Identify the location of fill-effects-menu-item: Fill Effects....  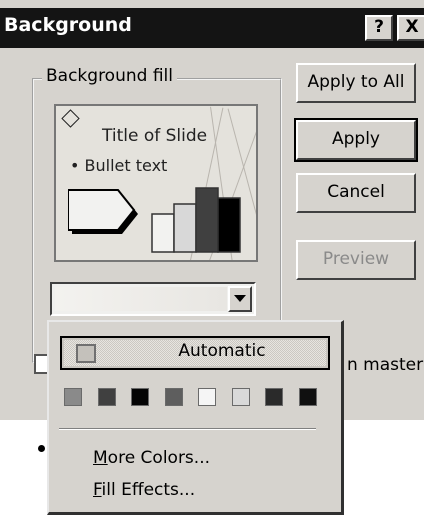
(144, 490).